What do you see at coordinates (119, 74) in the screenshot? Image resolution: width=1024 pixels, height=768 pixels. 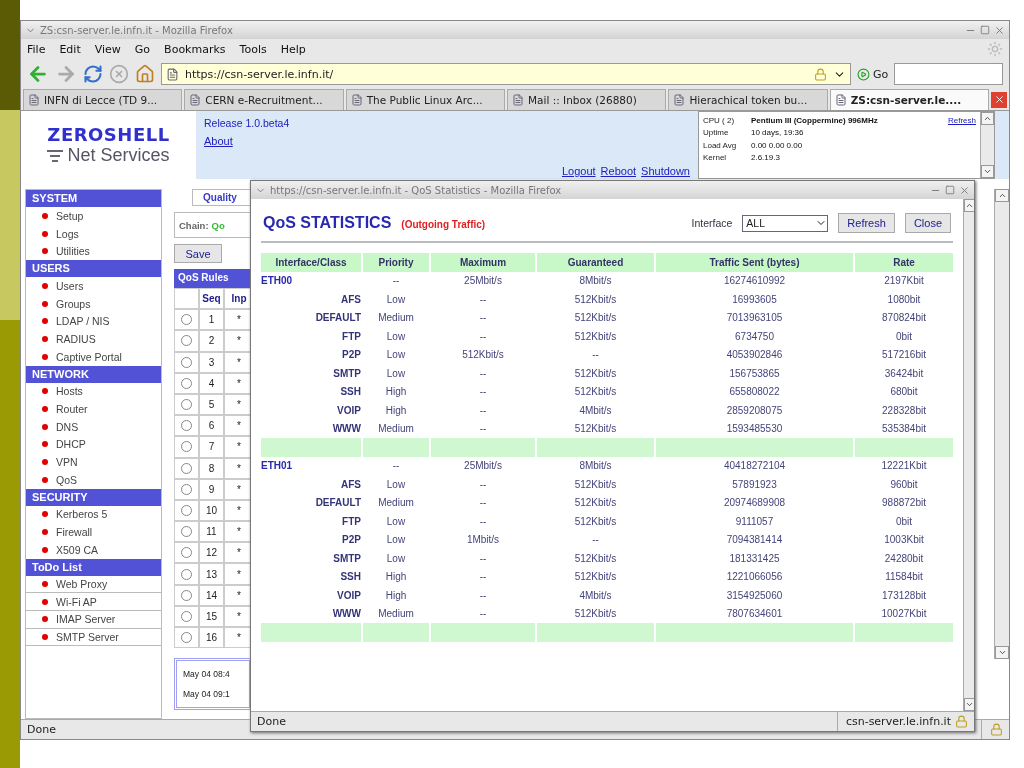 I see `stop-icon` at bounding box center [119, 74].